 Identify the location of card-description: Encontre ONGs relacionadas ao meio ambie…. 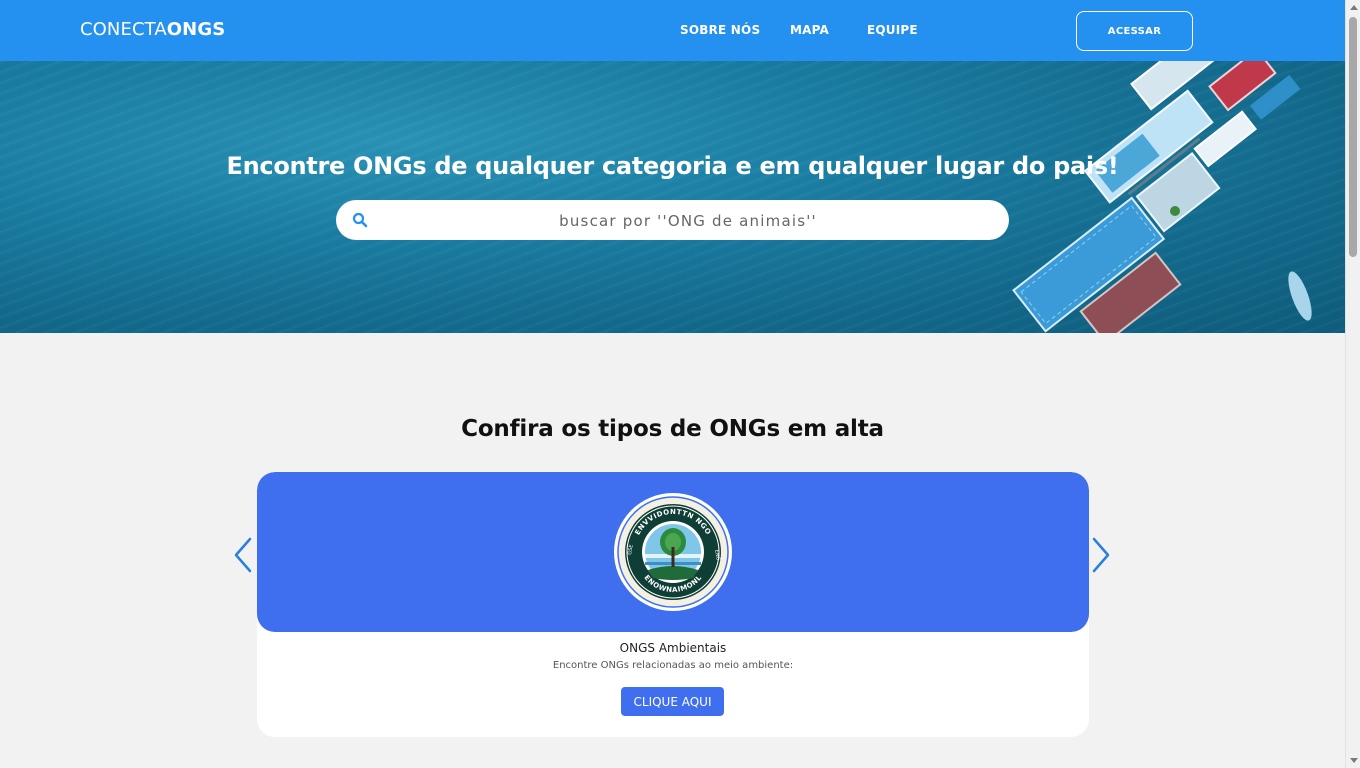
(673, 665).